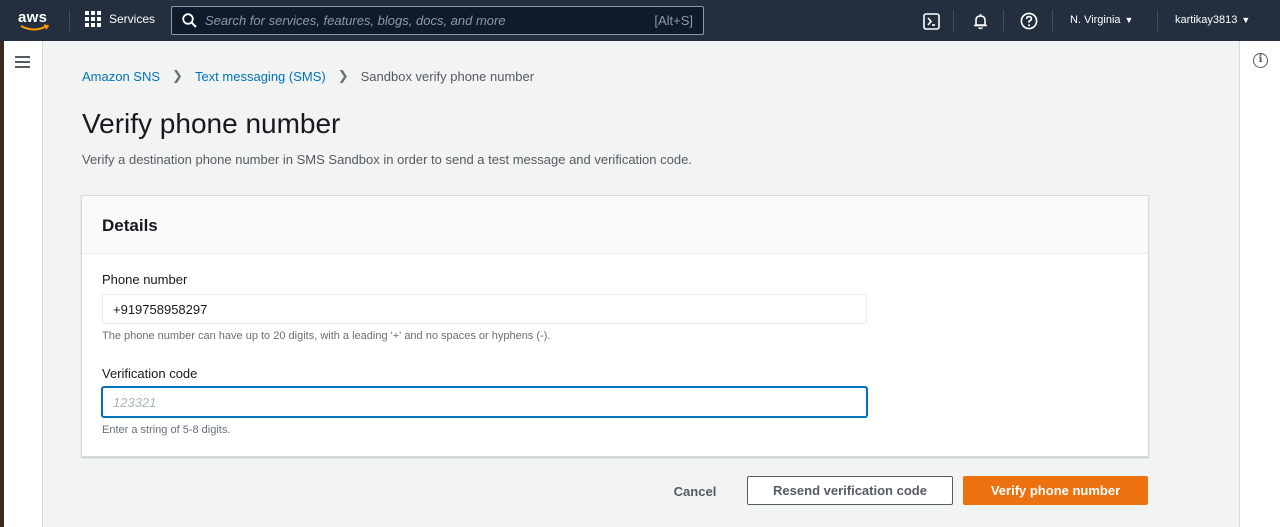 The height and width of the screenshot is (527, 1280). Describe the element at coordinates (121, 76) in the screenshot. I see `breadcrumb-amazon-sns: Amazon SNS` at that location.